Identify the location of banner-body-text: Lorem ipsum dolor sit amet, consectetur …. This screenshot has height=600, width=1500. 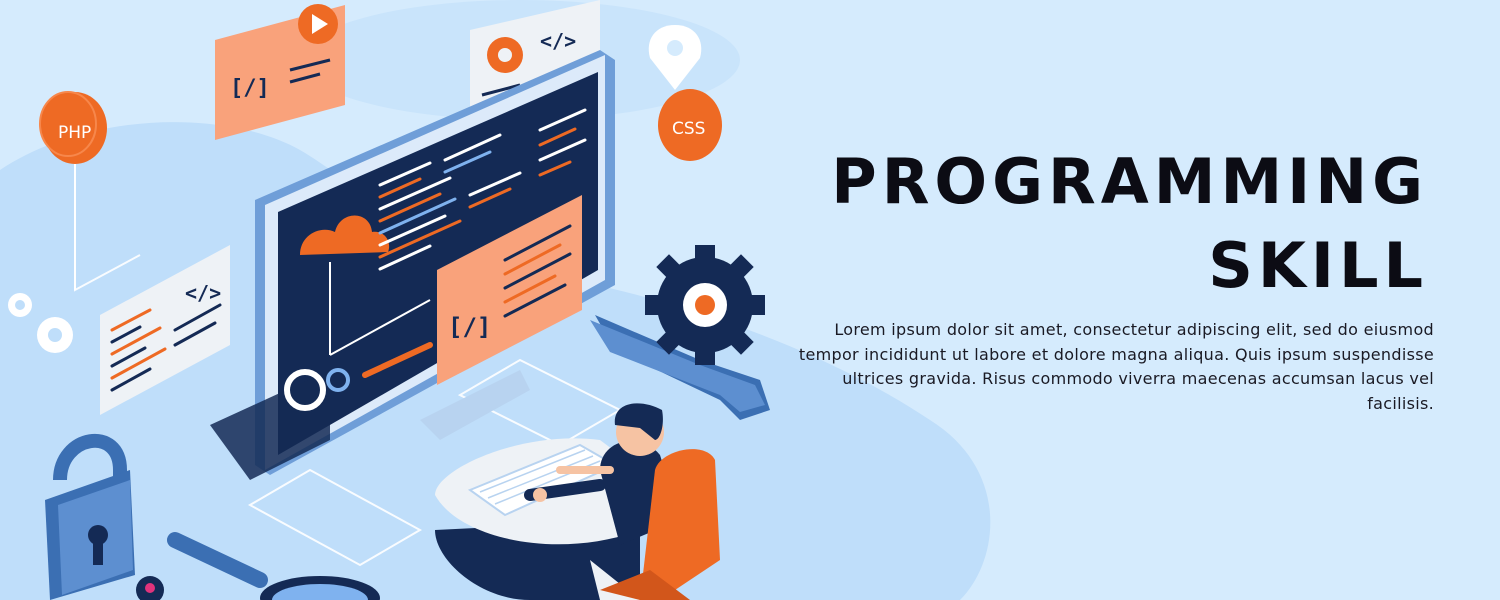
(1116, 366).